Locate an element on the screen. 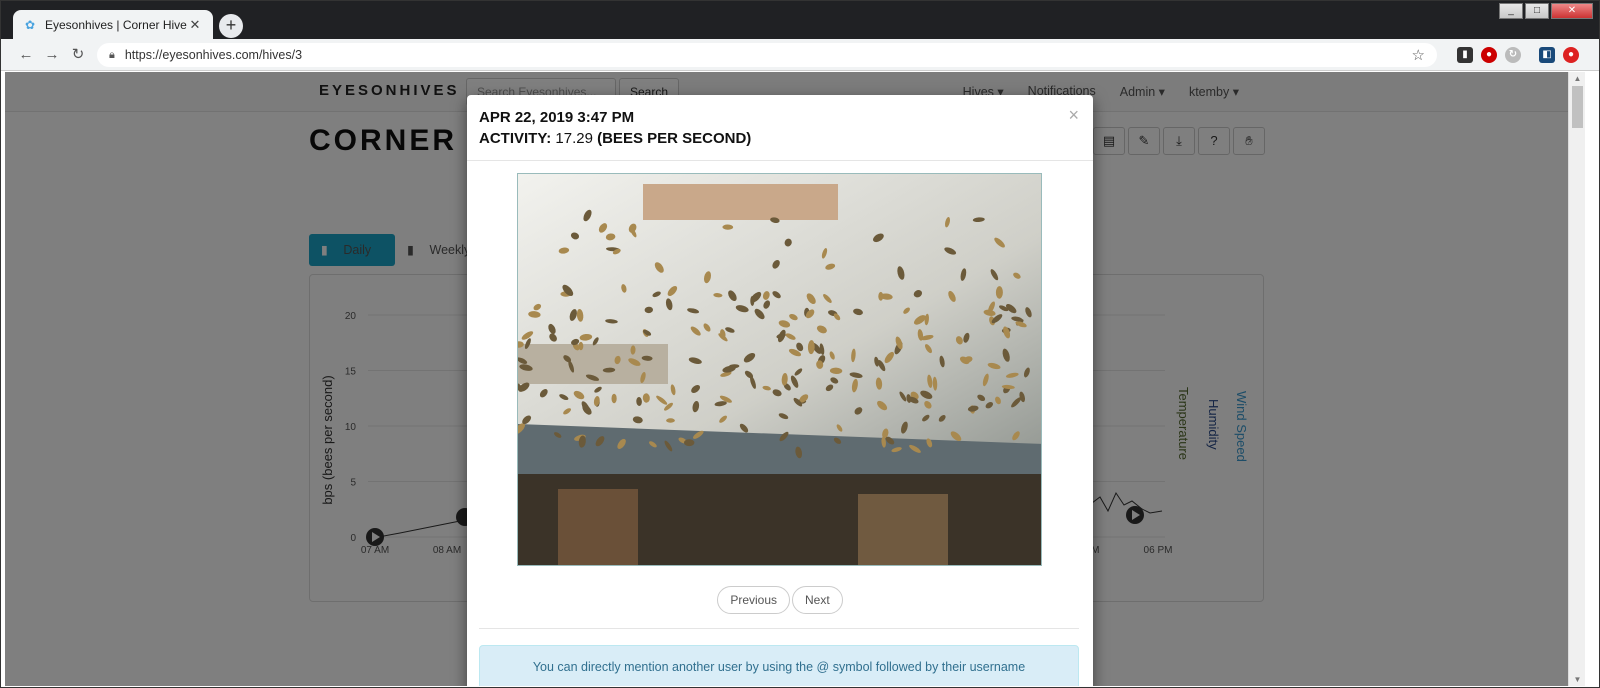 The height and width of the screenshot is (688, 1600). scroll-thumb is located at coordinates (1577, 107).